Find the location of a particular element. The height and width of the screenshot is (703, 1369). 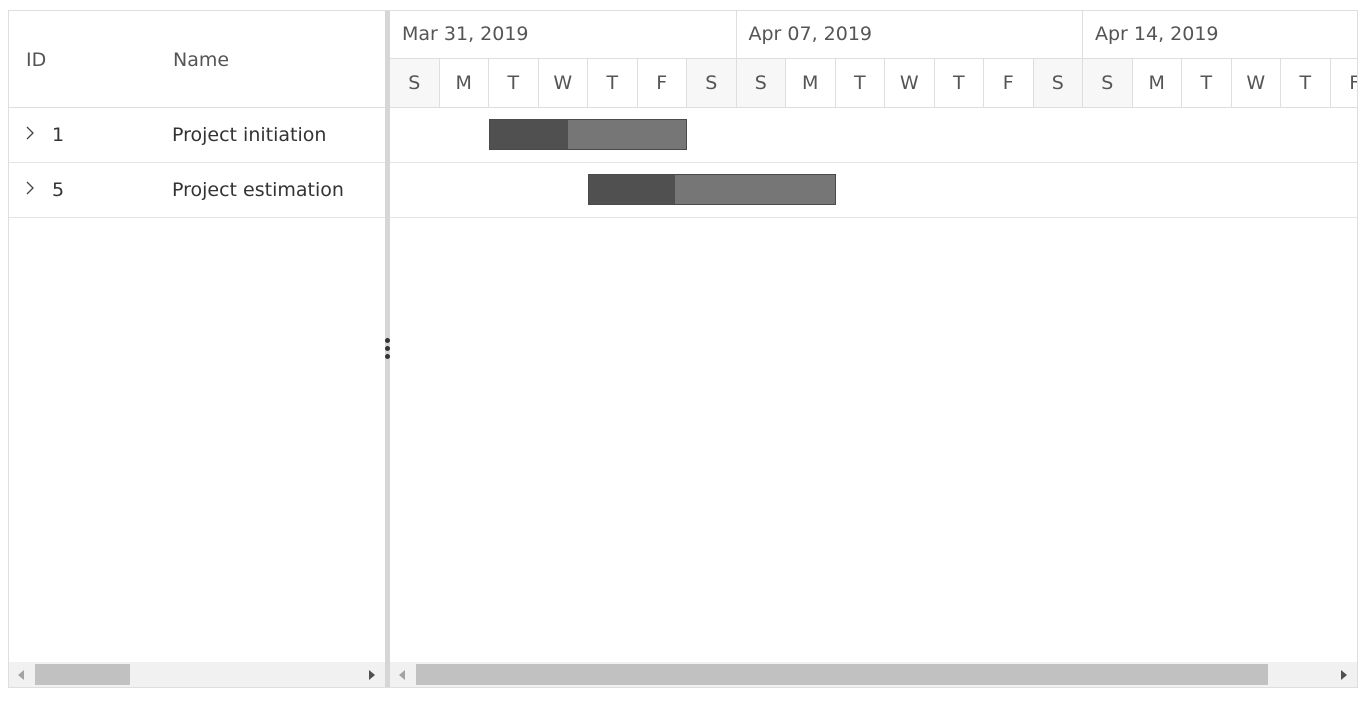

timeline-days: SMTWTFSSMTWTFSSMTWTF is located at coordinates (873, 83).